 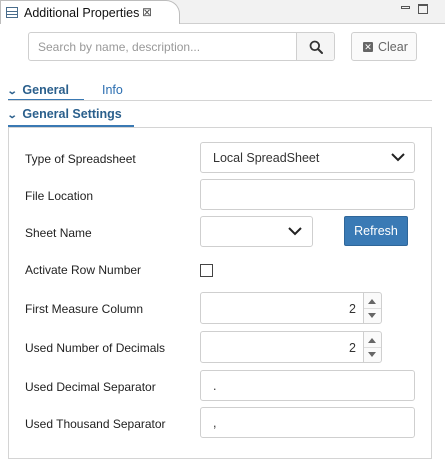 What do you see at coordinates (72, 114) in the screenshot?
I see `group-title: General Settings` at bounding box center [72, 114].